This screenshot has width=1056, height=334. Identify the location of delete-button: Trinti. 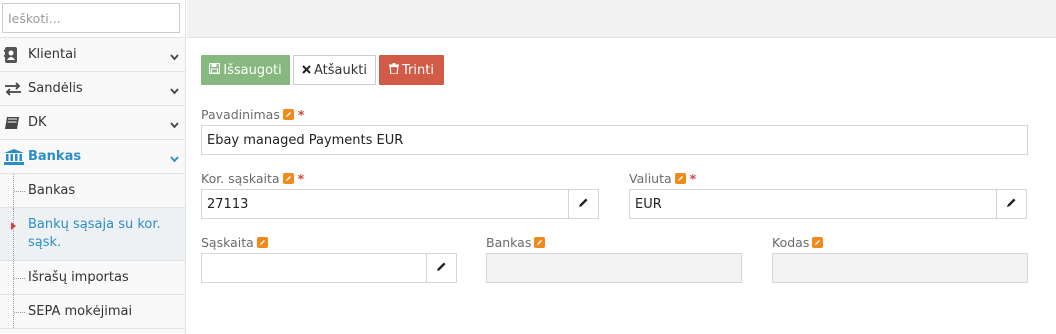
(411, 70).